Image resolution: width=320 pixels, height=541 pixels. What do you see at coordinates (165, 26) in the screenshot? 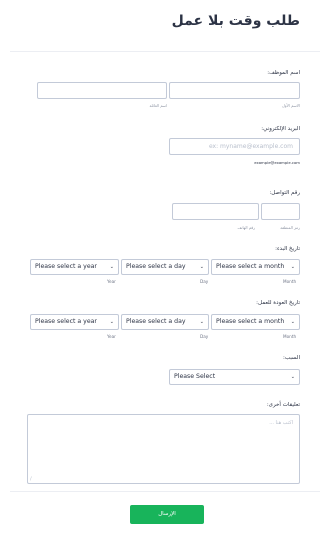
I see `form-header: طلب وقت بلا عمل` at bounding box center [165, 26].